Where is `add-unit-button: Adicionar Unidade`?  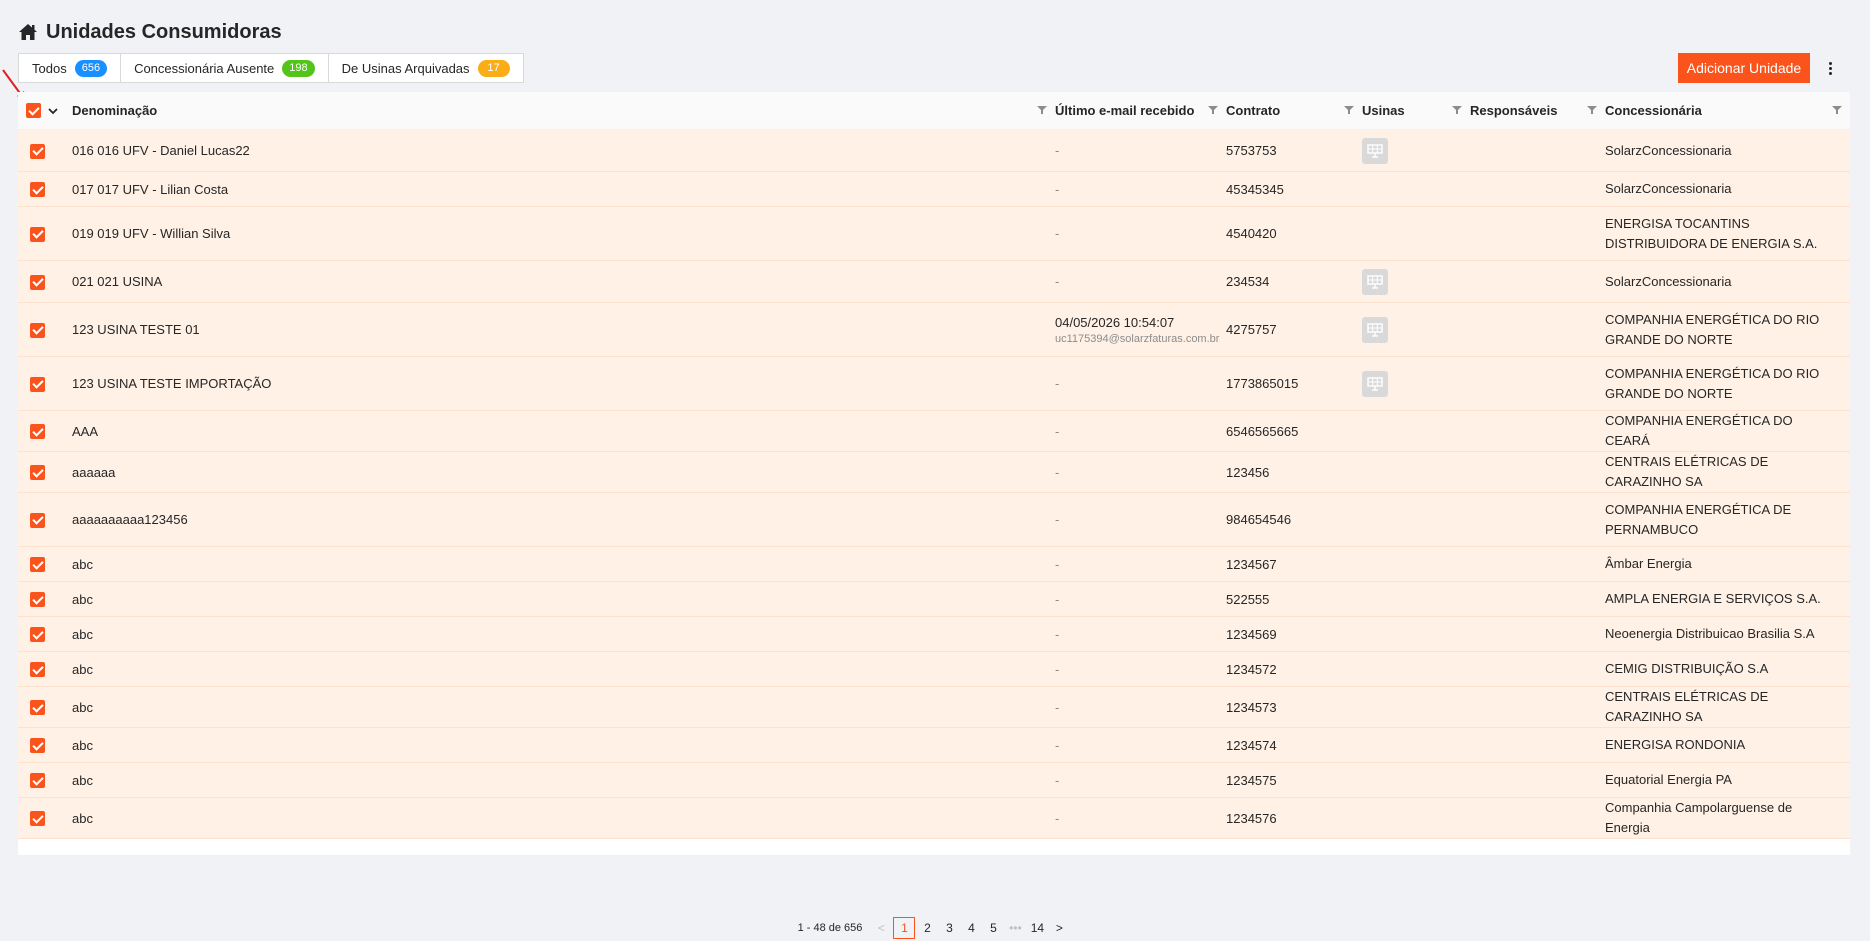
add-unit-button: Adicionar Unidade is located at coordinates (1744, 68).